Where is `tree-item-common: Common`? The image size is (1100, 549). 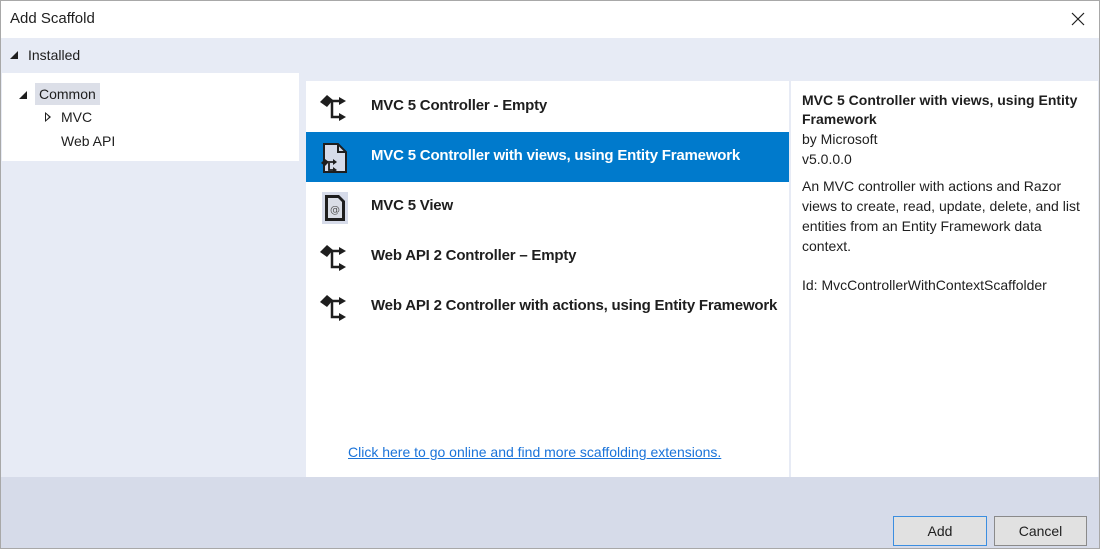 tree-item-common: Common is located at coordinates (67, 94).